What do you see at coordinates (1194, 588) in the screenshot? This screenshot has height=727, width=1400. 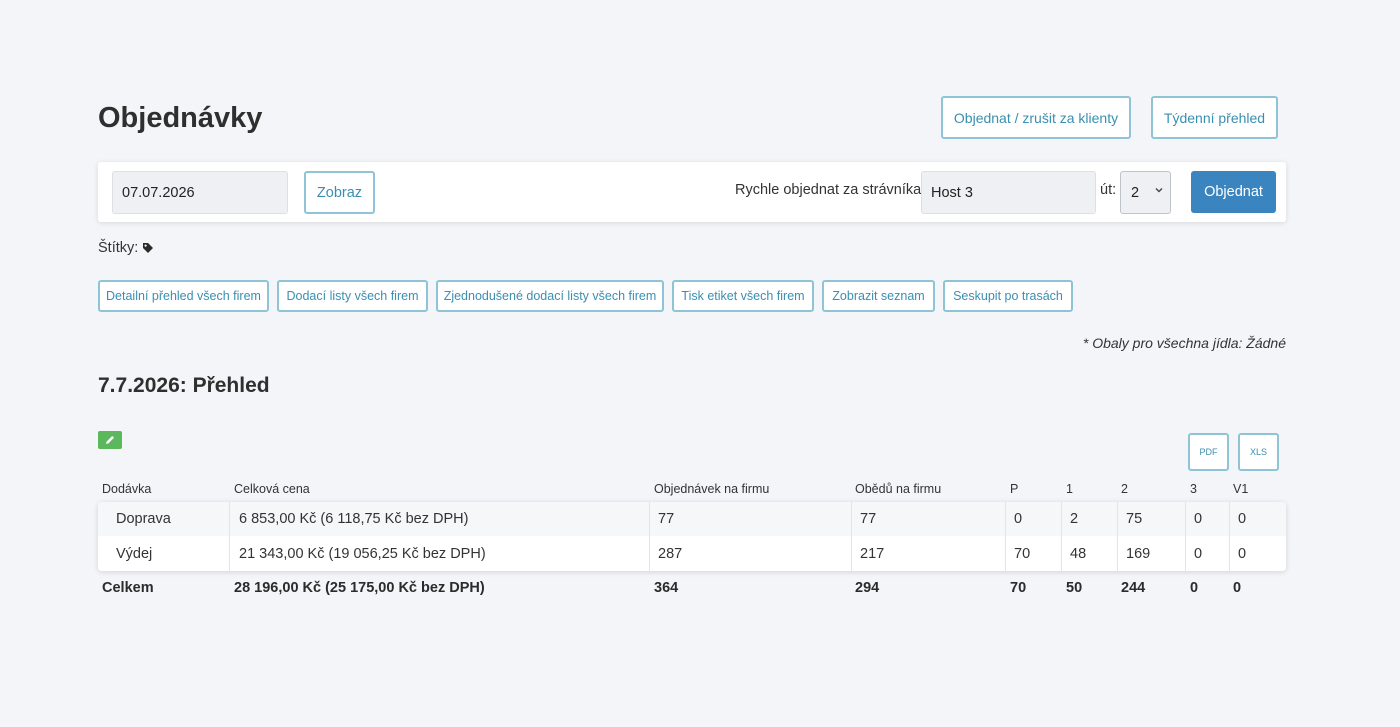 I see `totals-3: 0` at bounding box center [1194, 588].